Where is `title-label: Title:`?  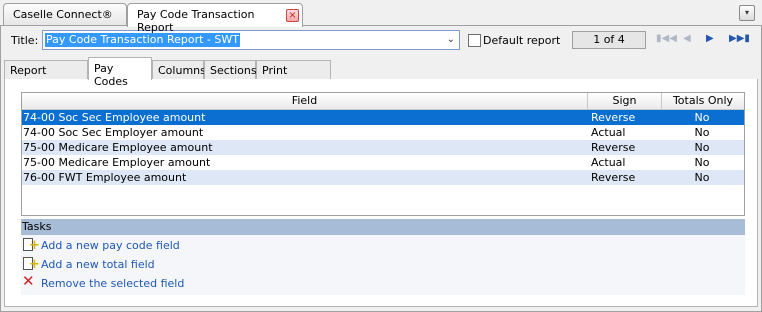 title-label: Title: is located at coordinates (25, 40).